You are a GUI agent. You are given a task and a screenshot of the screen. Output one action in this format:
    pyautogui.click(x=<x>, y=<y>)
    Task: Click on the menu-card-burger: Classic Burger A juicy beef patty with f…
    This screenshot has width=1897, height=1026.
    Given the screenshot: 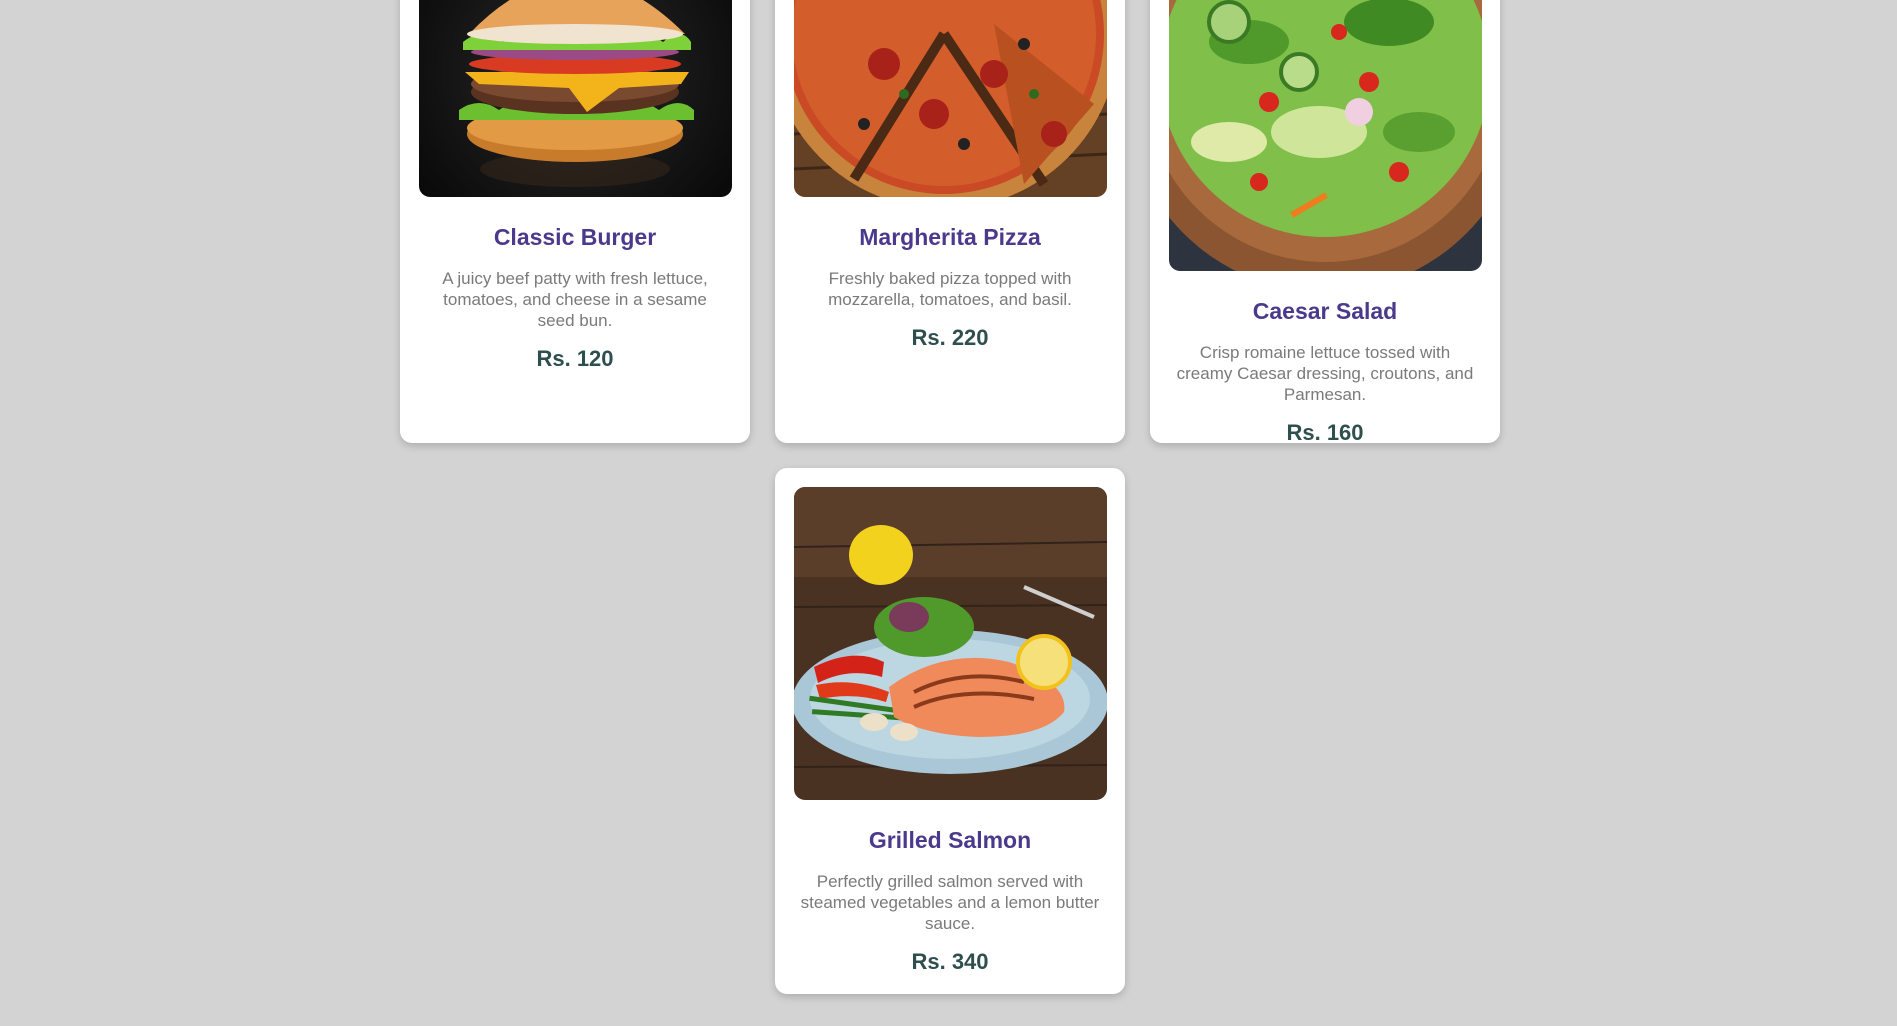 What is the action you would take?
    pyautogui.click(x=575, y=221)
    